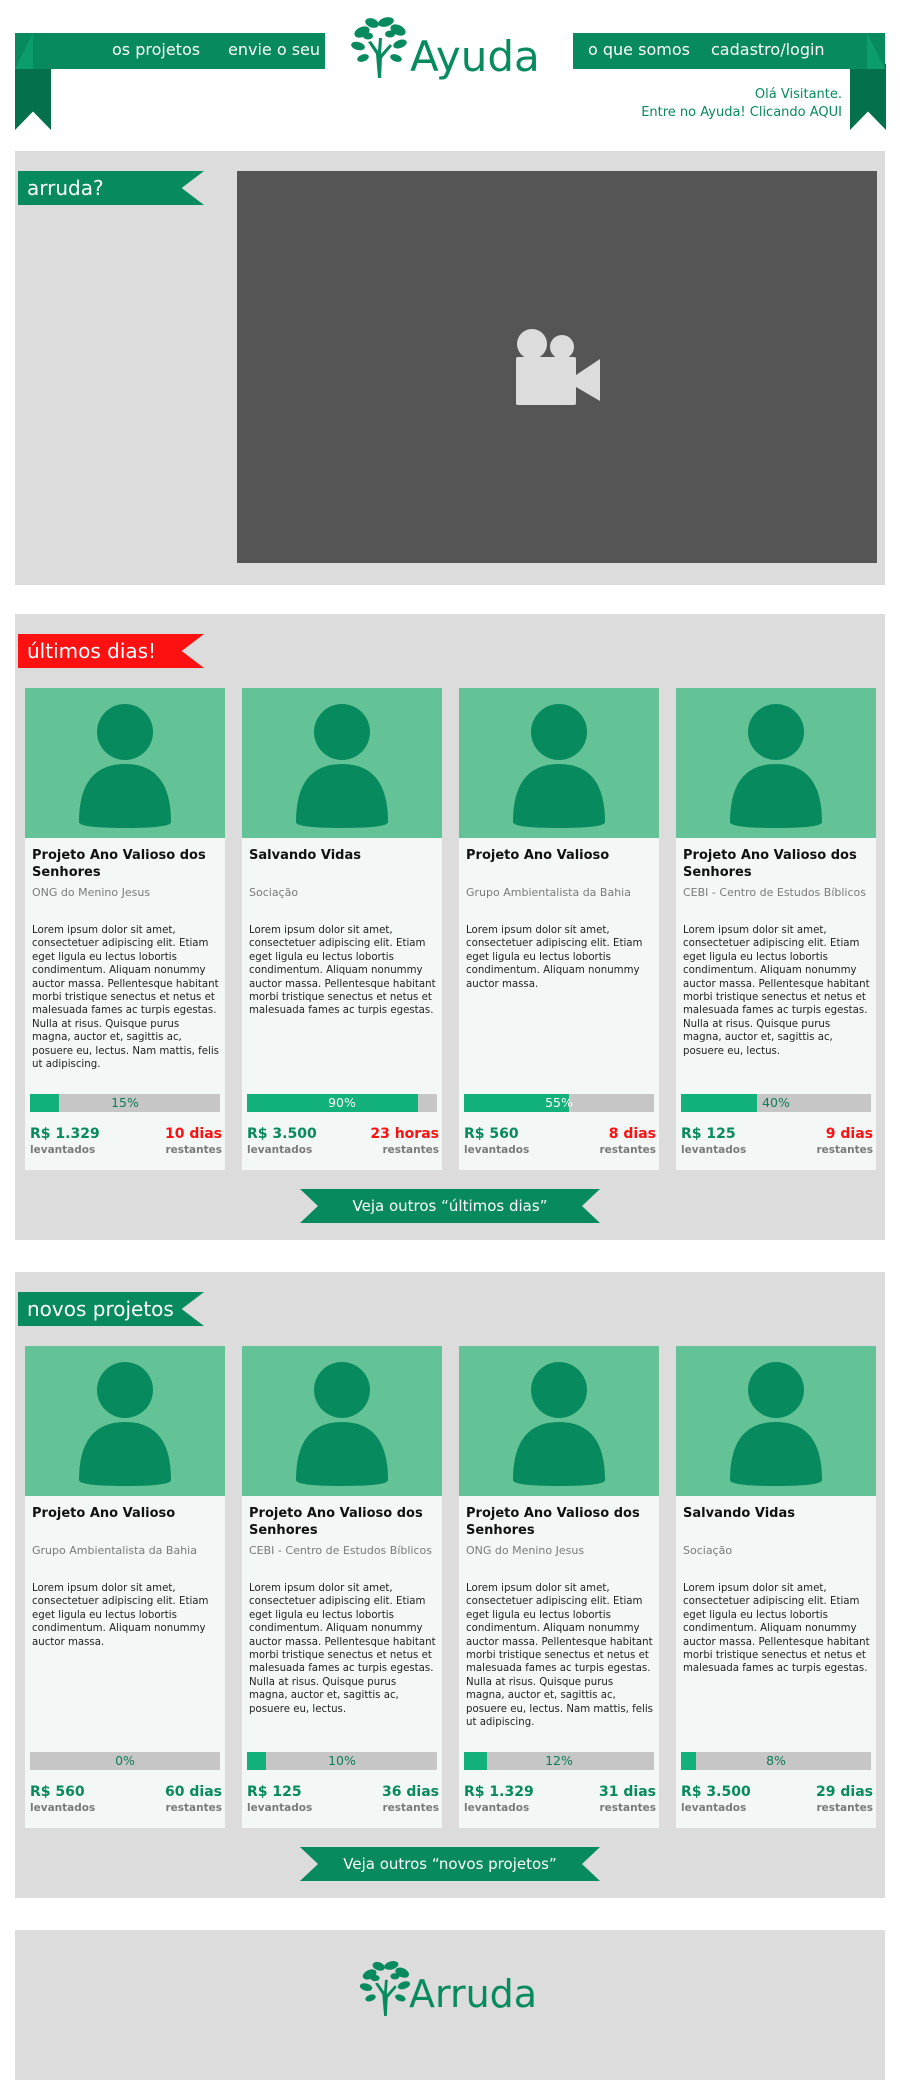  I want to click on video-camera-icon, so click(558, 367).